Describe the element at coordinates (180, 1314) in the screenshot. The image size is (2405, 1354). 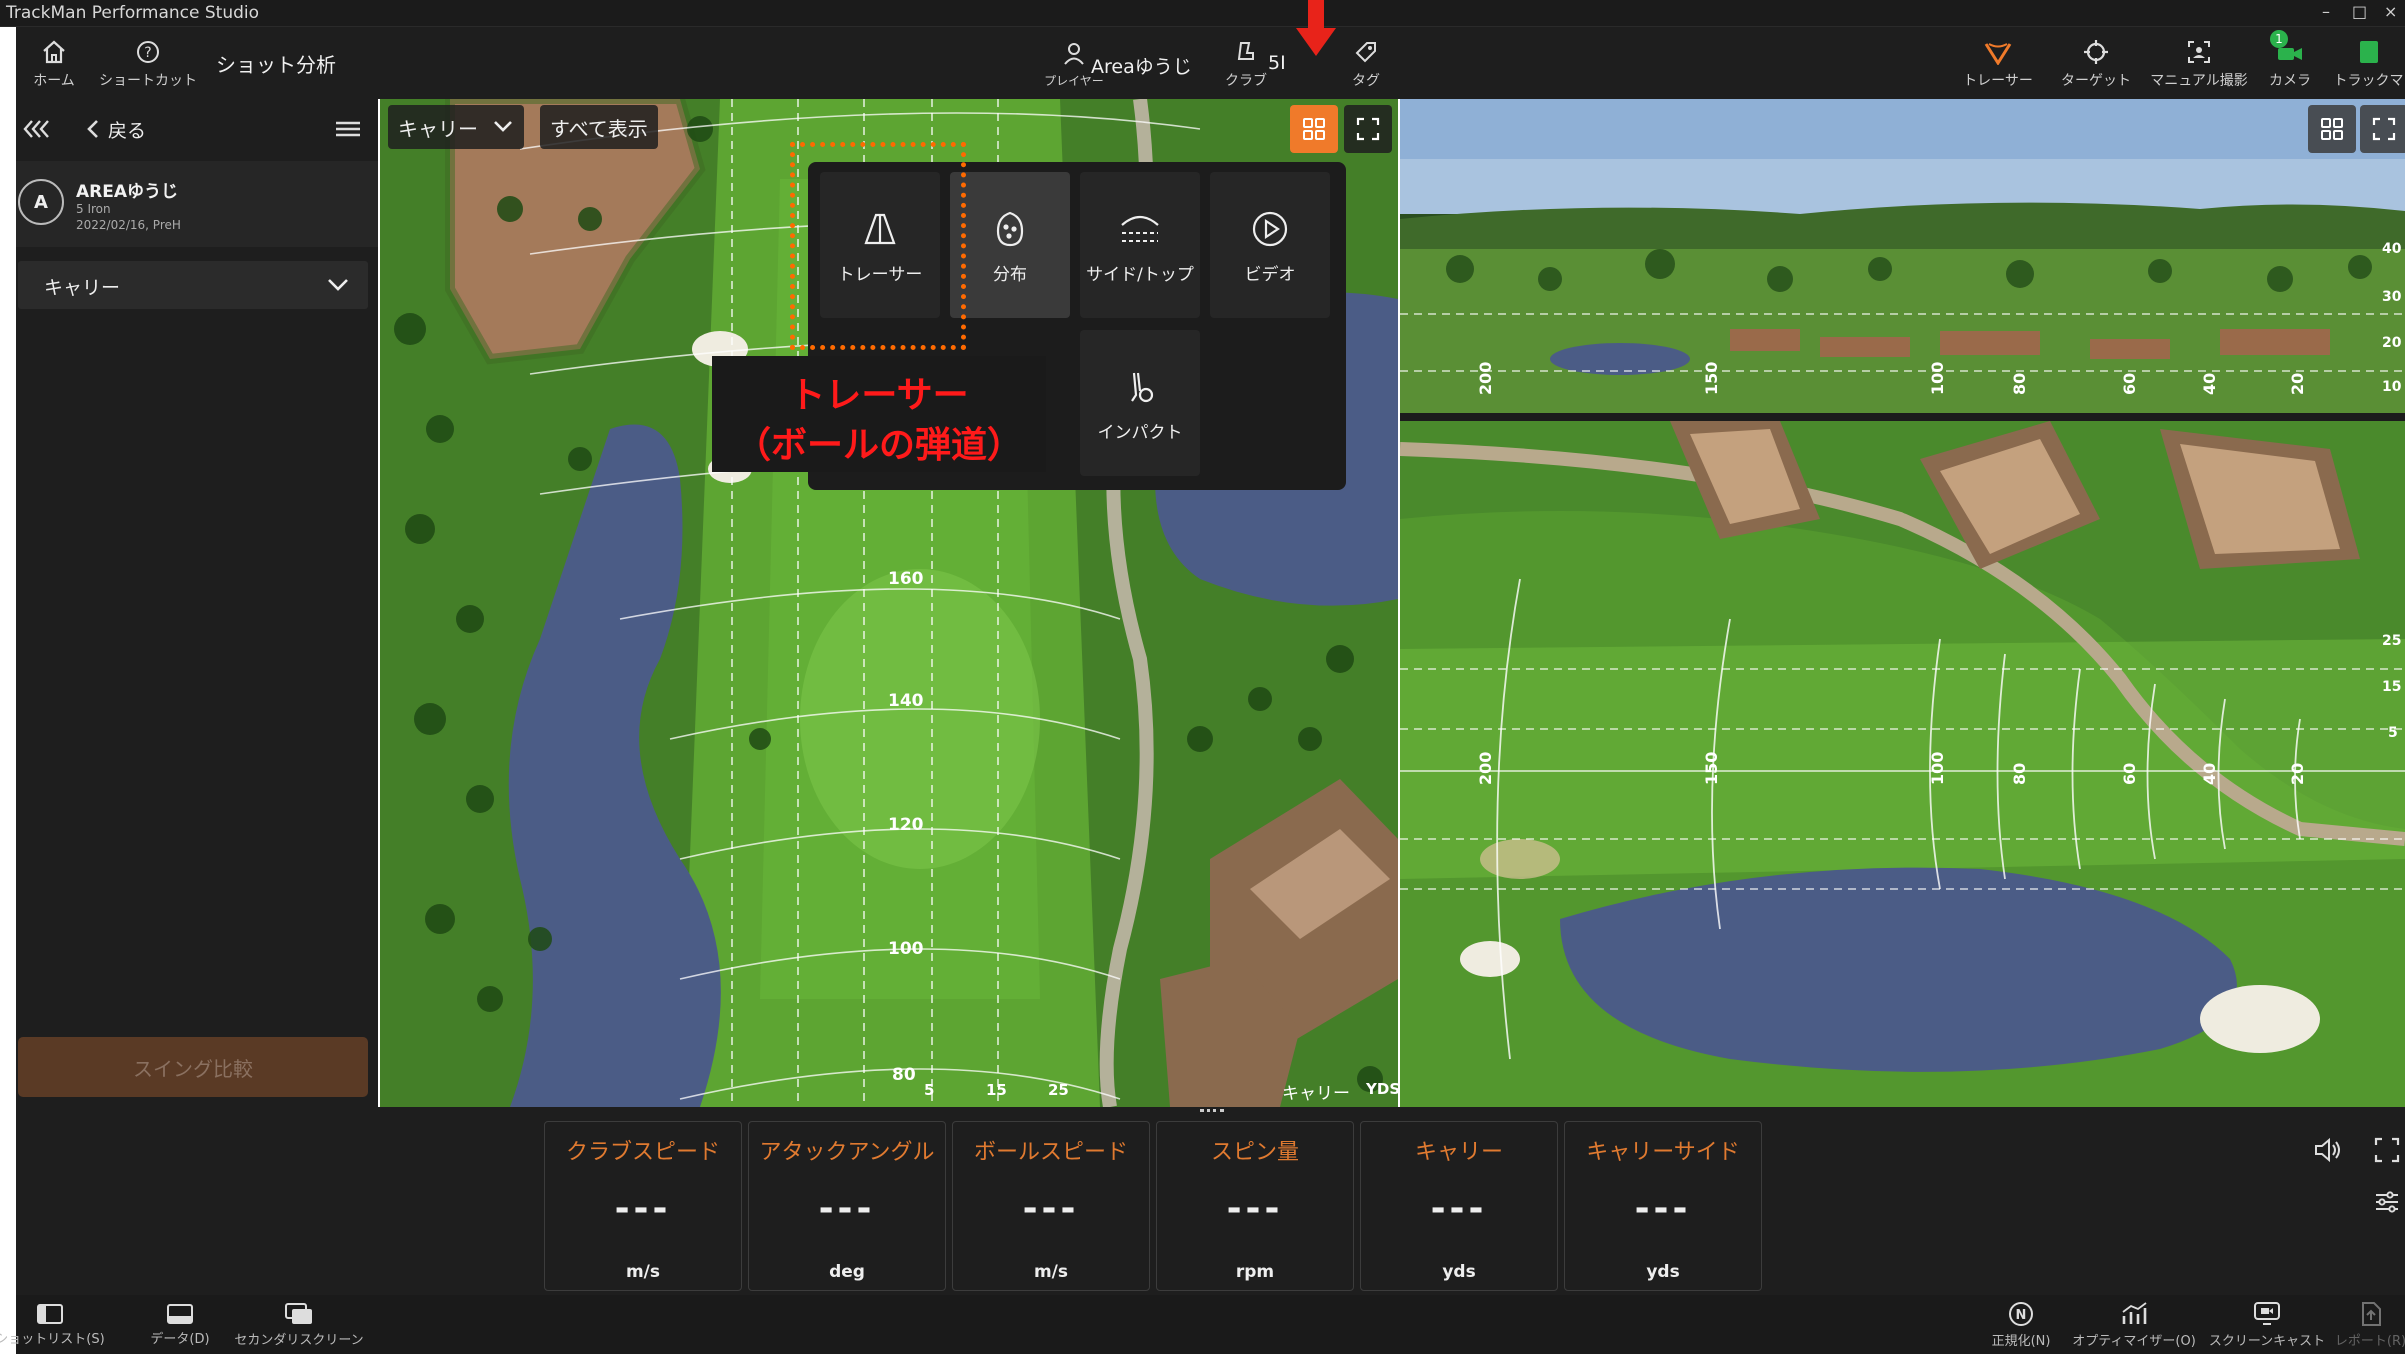
I see `data-panel-icon` at that location.